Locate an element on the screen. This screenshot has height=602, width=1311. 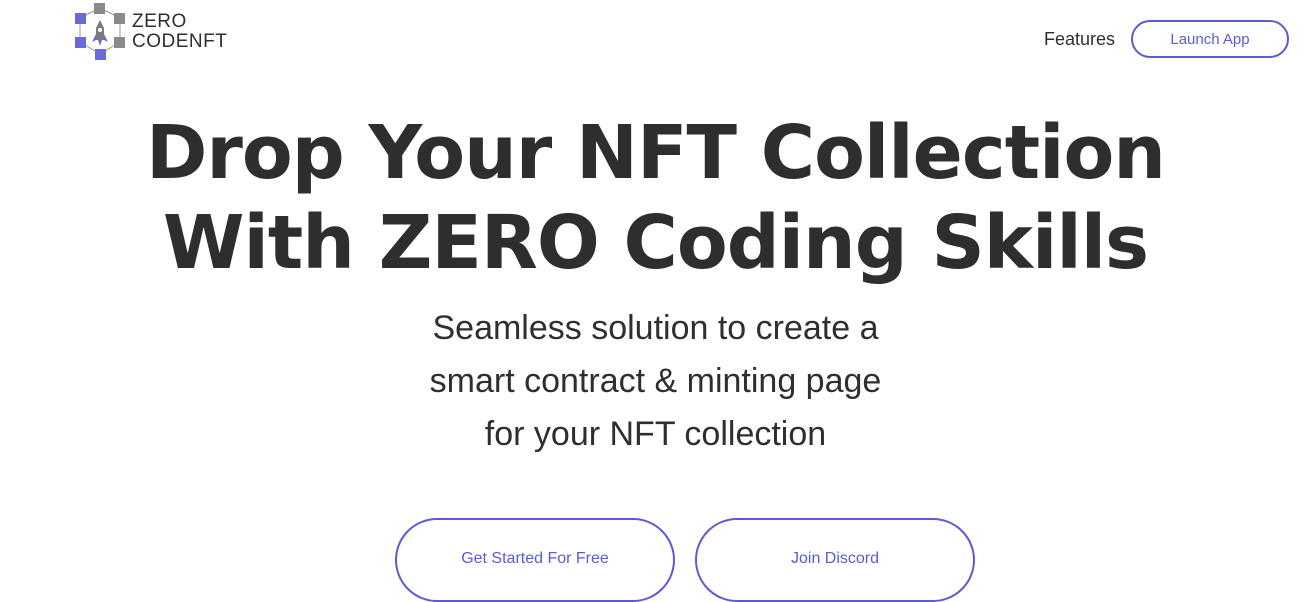
top-nav: Features Launch App is located at coordinates (1166, 39).